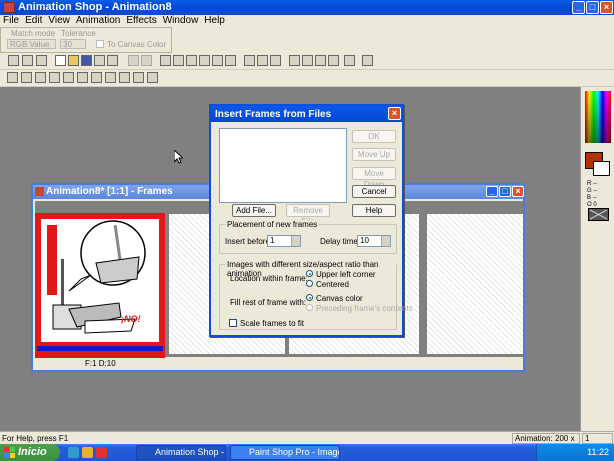  Describe the element at coordinates (54, 77) in the screenshot. I see `crop-tool-icon` at that location.